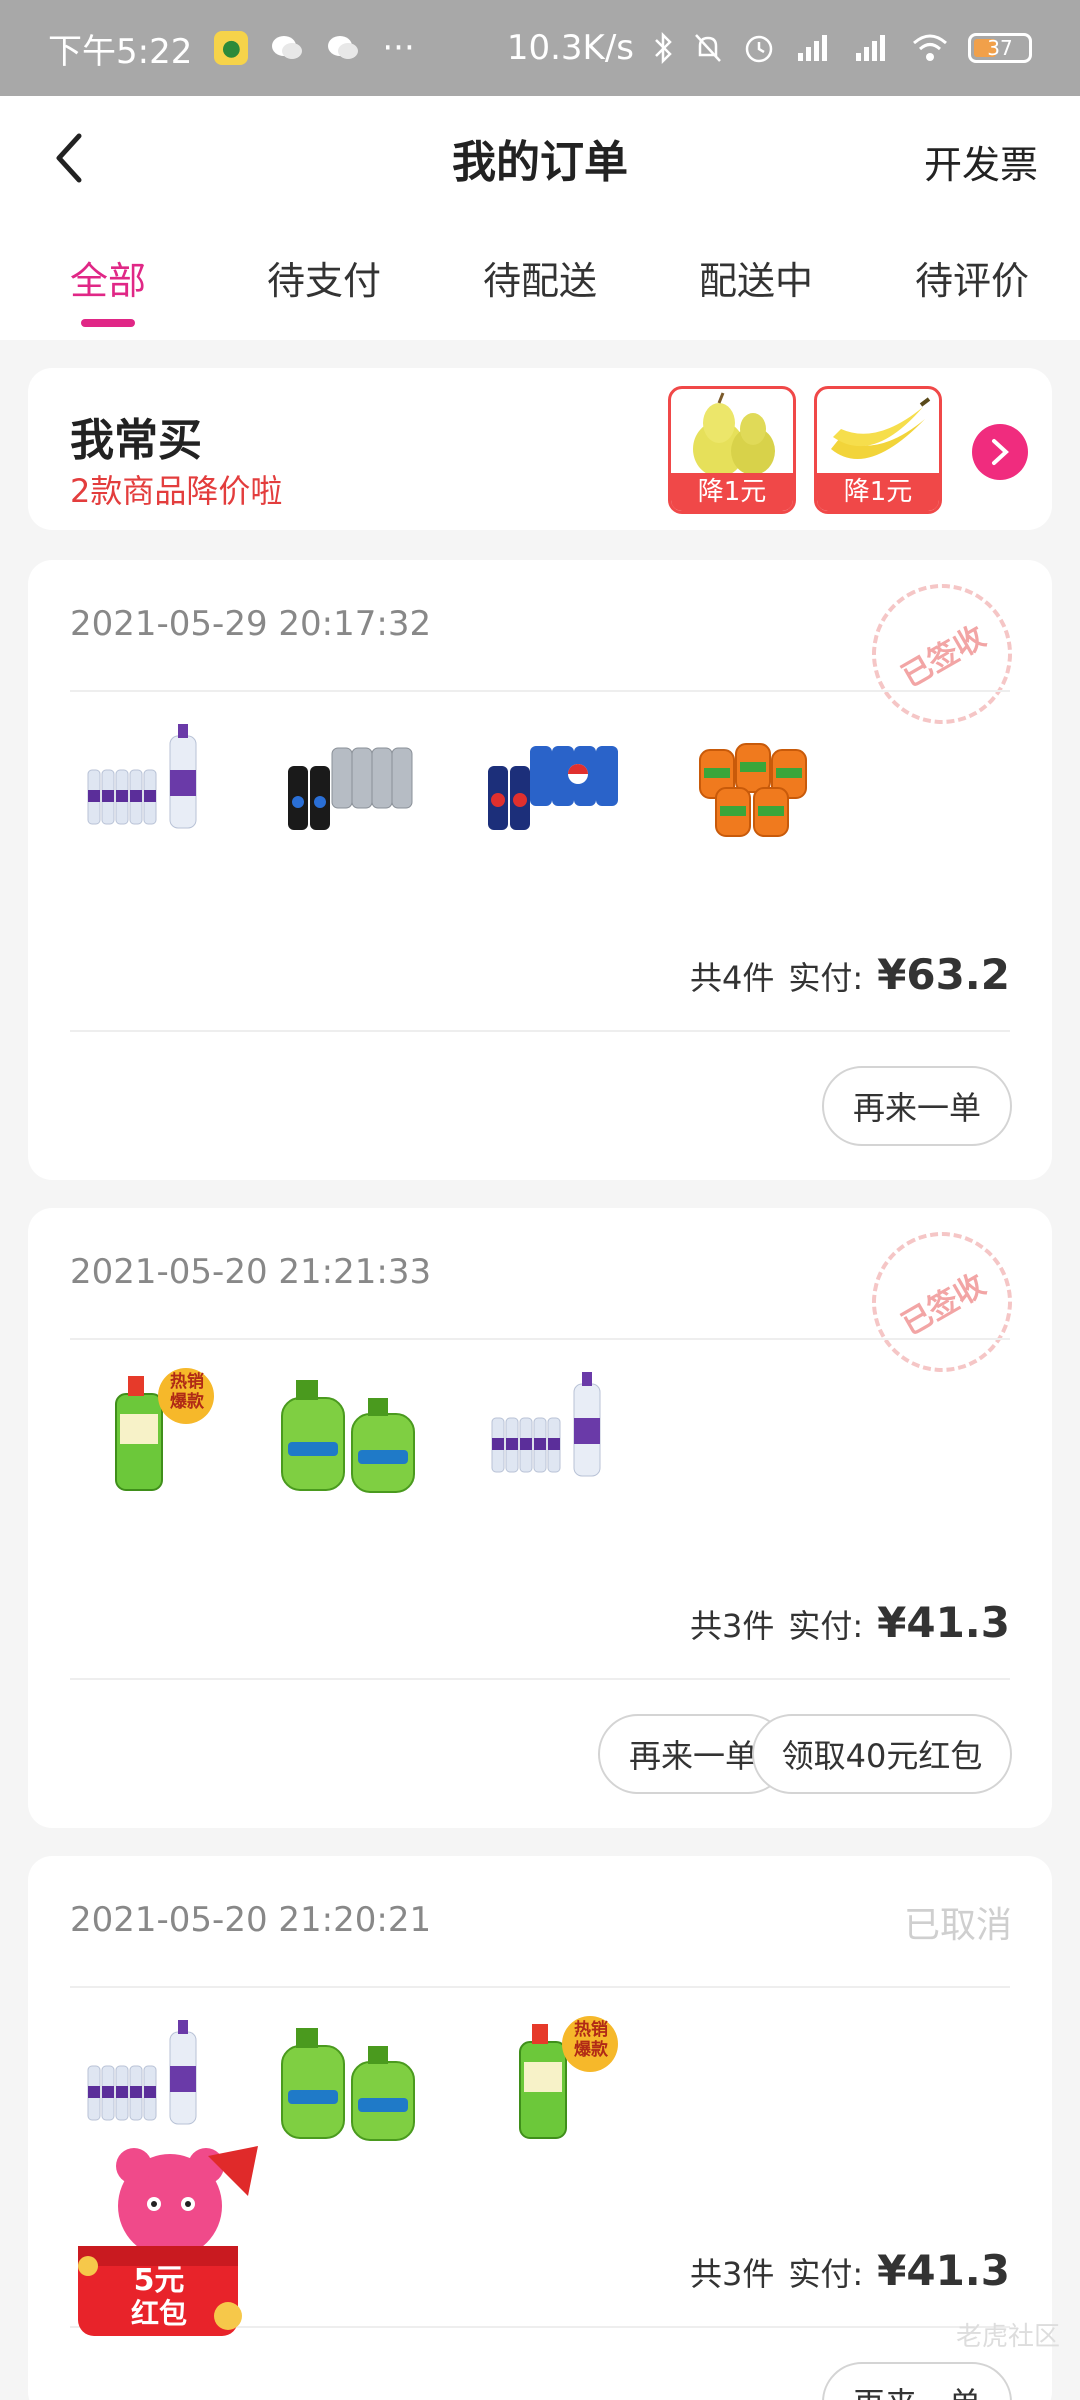  Describe the element at coordinates (120, 51) in the screenshot. I see `status-time: 下午5:22` at that location.